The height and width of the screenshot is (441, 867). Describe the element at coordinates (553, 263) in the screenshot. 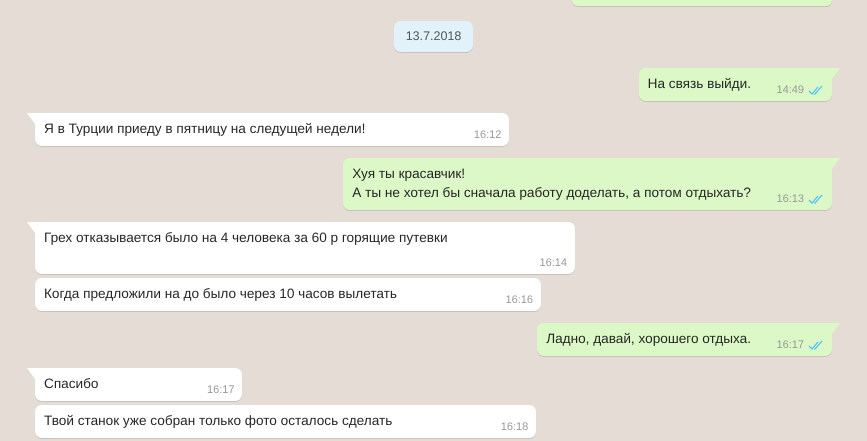

I see `message-time: 16:14` at that location.